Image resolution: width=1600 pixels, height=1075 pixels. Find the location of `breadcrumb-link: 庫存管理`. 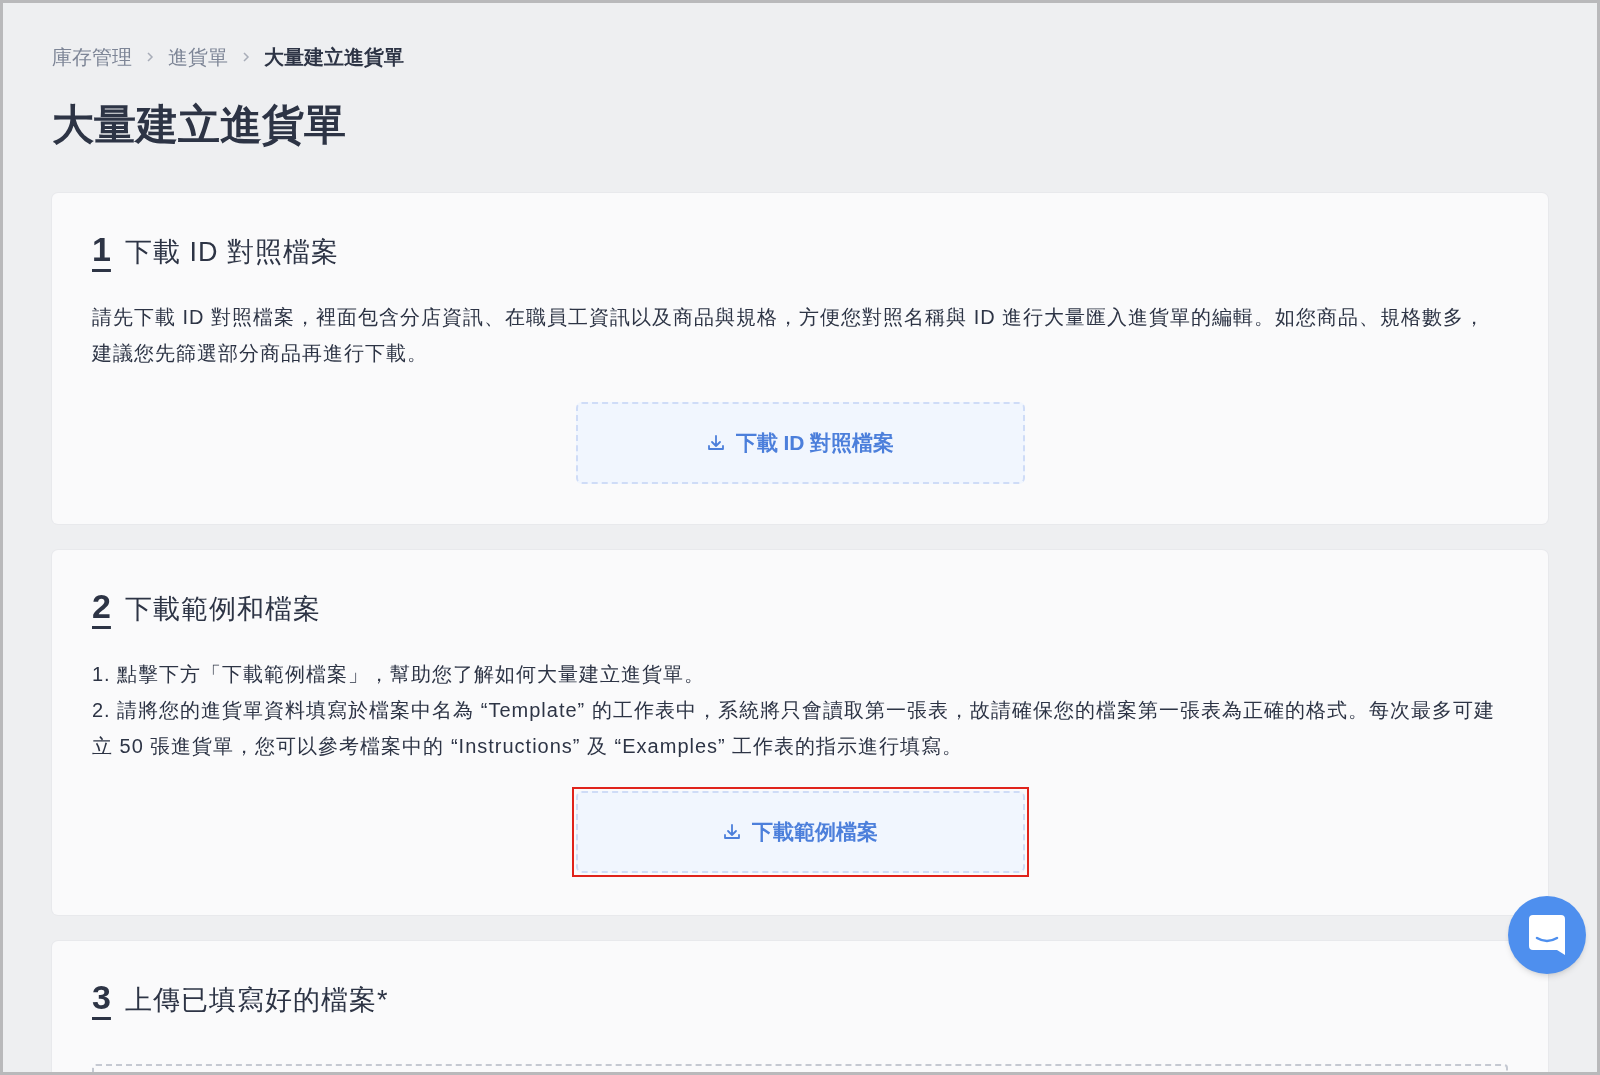

breadcrumb-link: 庫存管理 is located at coordinates (92, 57).